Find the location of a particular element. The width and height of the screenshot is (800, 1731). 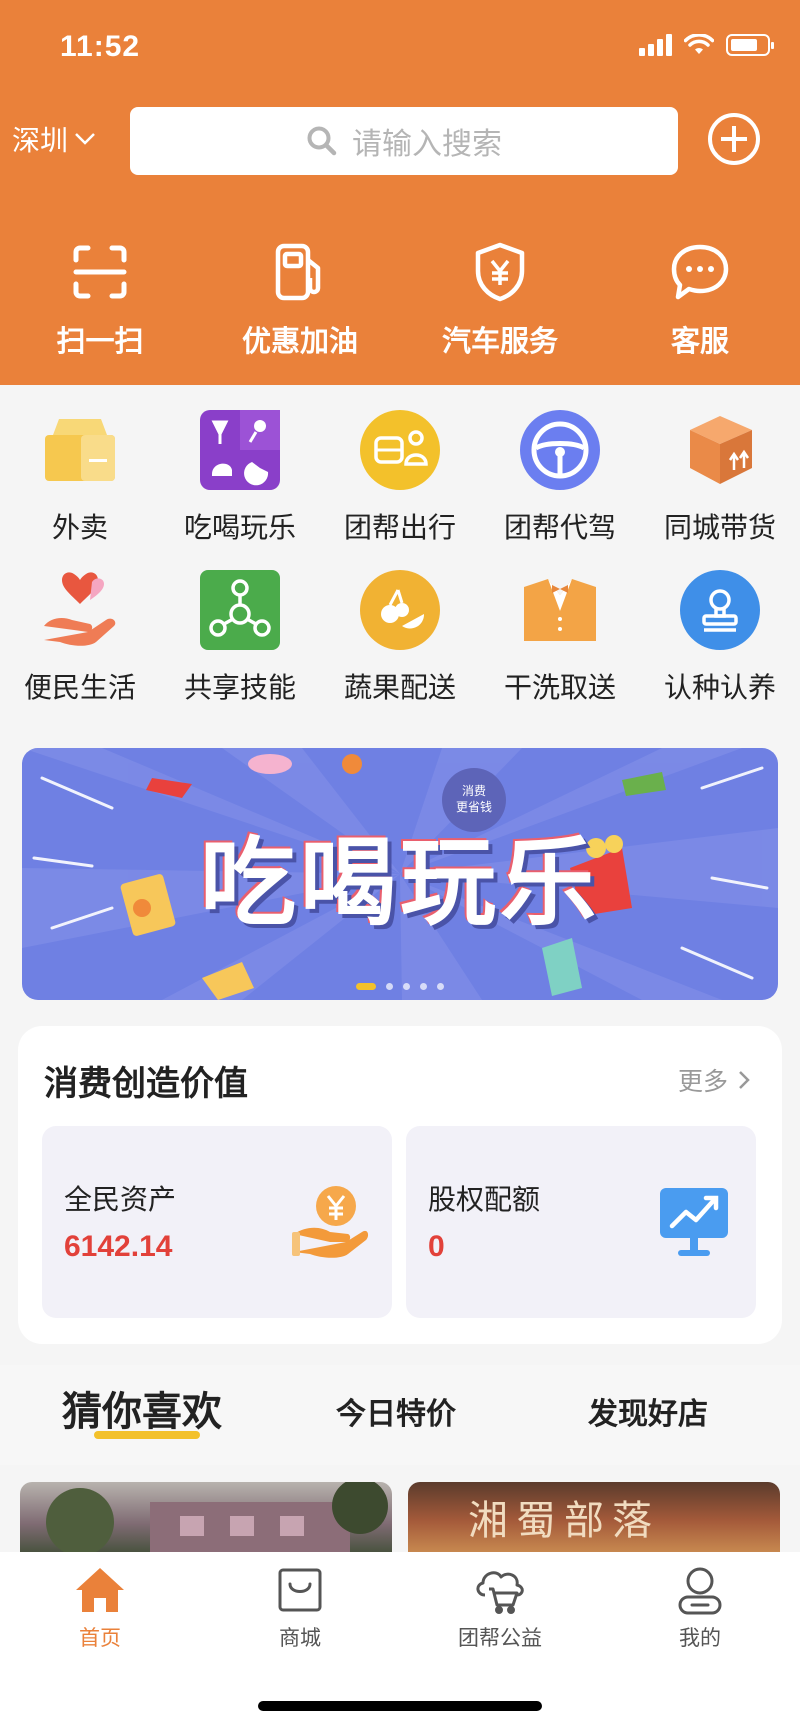

service-label: 团帮代驾 is located at coordinates (559, 527).